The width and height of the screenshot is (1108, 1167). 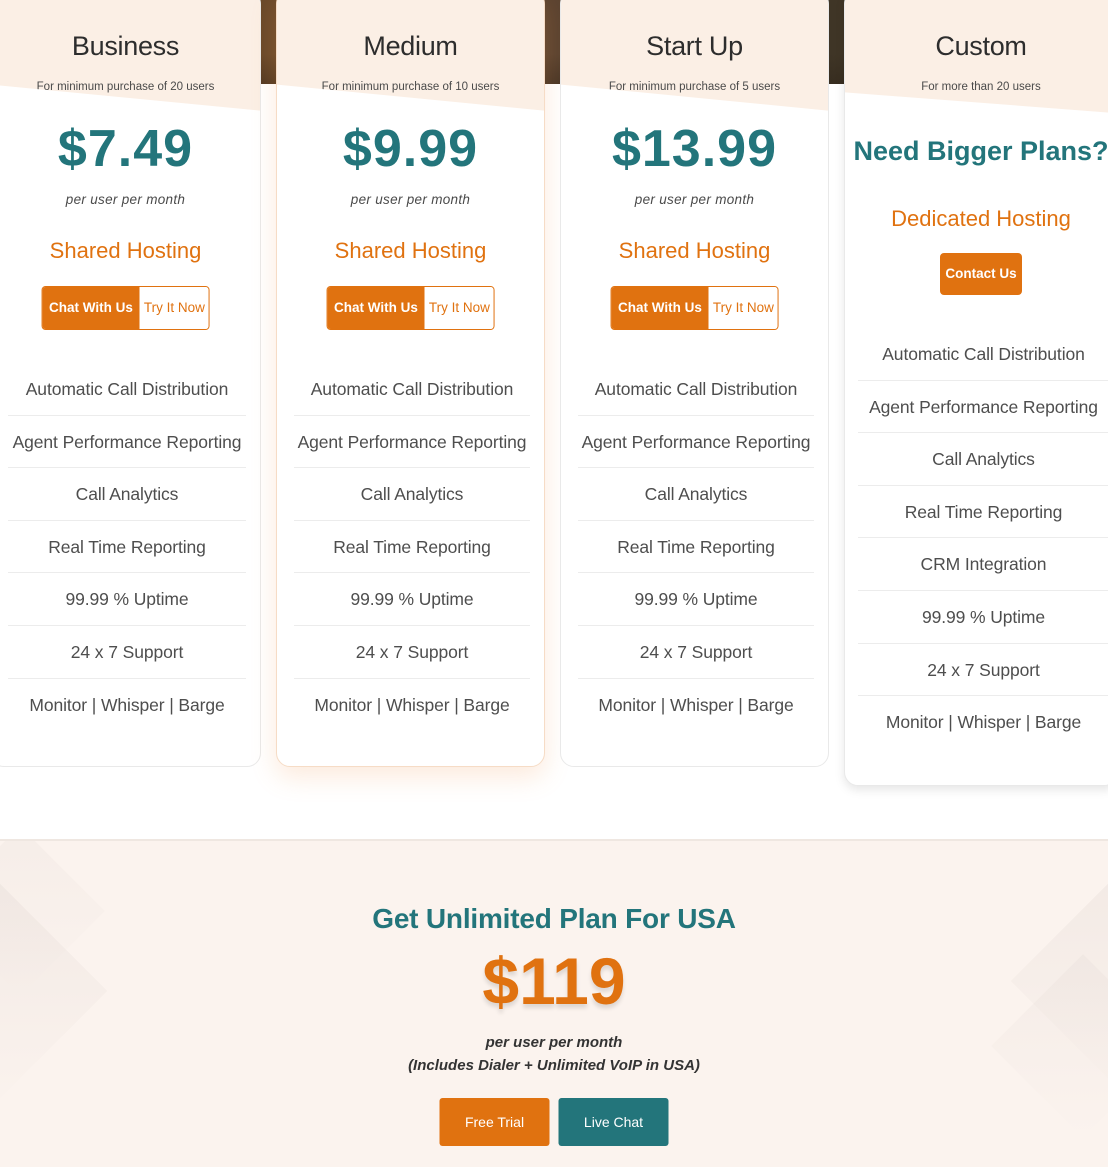 I want to click on plan-header: Start Up For minimum purchase of 5 users, so click(x=694, y=55).